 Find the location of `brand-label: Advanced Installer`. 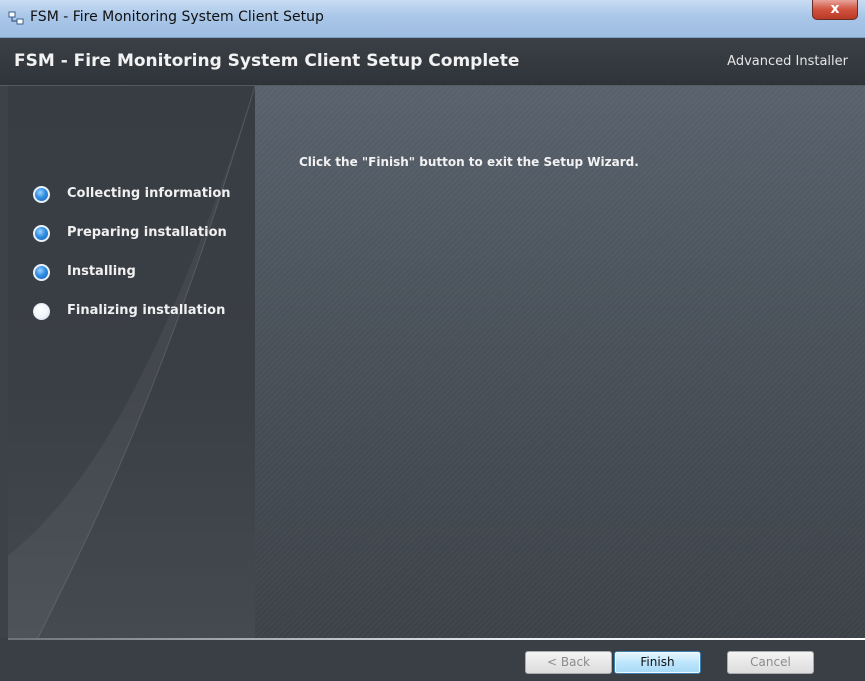

brand-label: Advanced Installer is located at coordinates (787, 61).